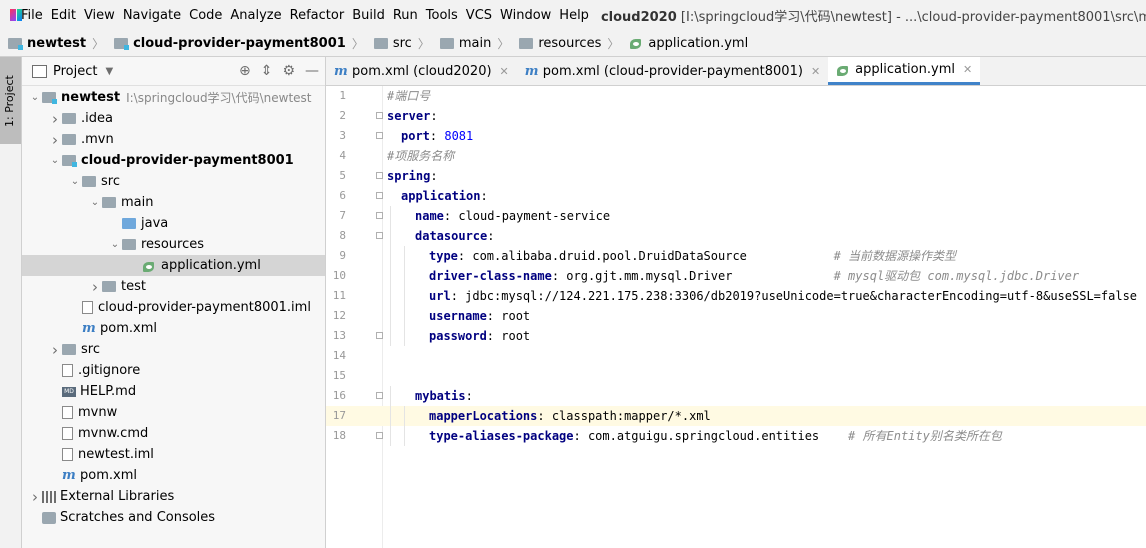  I want to click on tree-item: › External Libraries, so click(173, 496).